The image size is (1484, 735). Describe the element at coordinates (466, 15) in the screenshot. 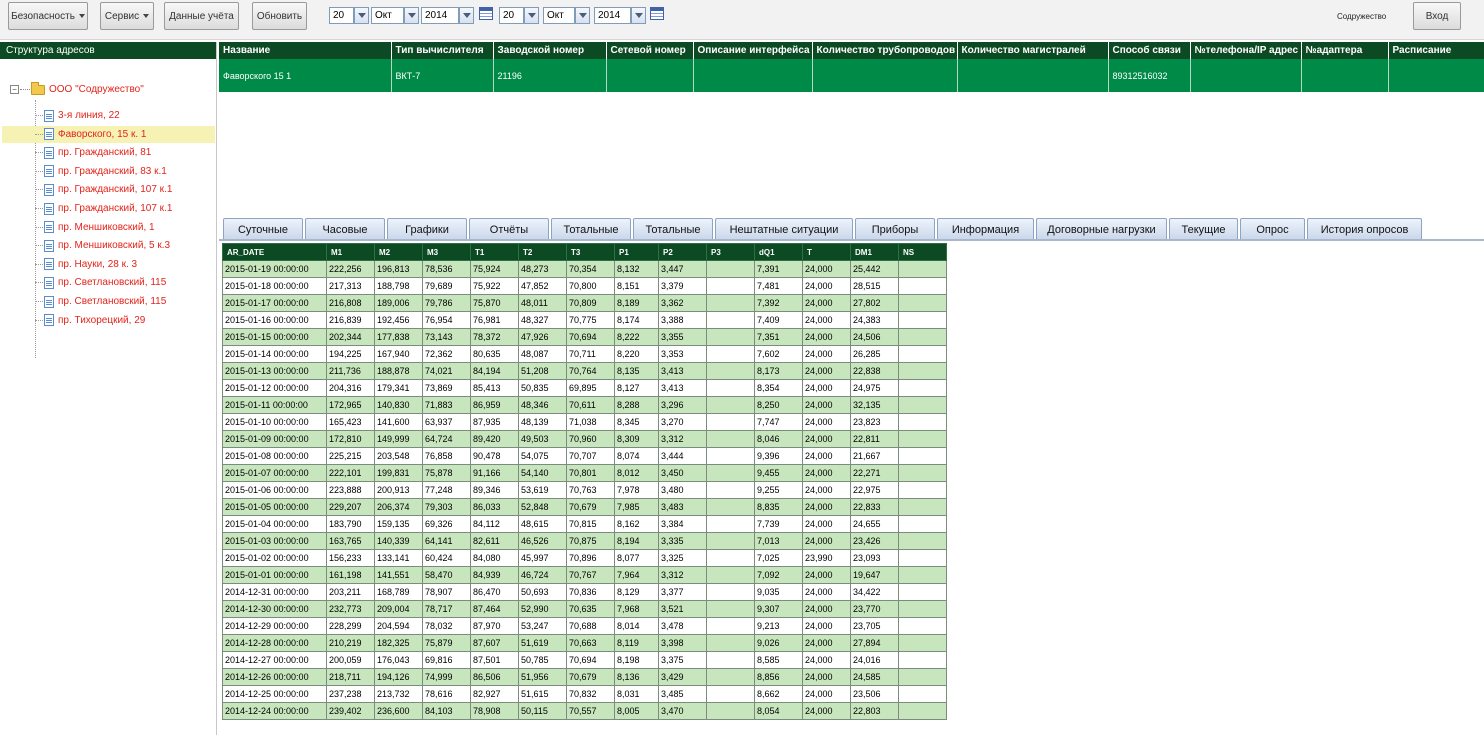

I see `from-year-dropdown-arrow` at that location.